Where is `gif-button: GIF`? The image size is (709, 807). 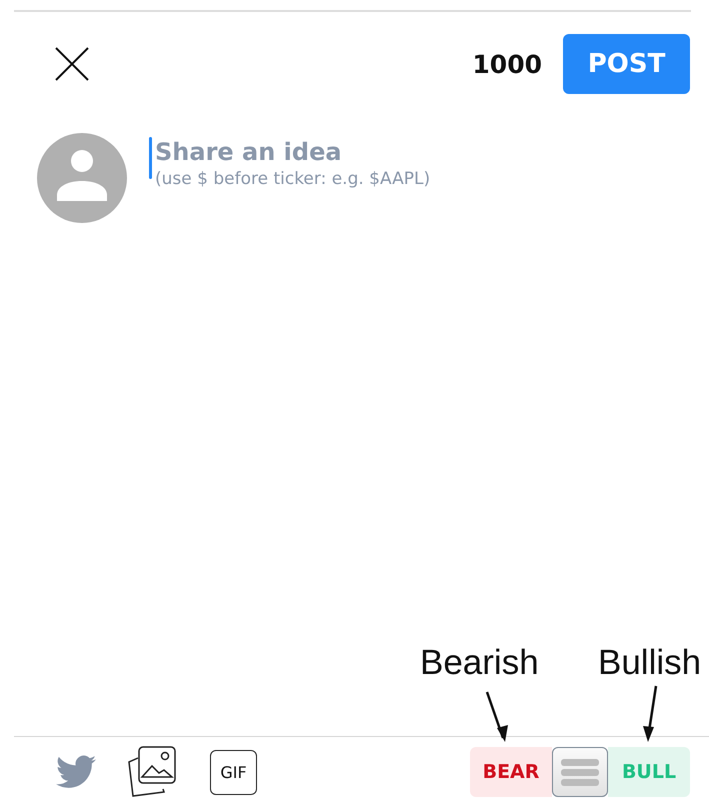
gif-button: GIF is located at coordinates (233, 772).